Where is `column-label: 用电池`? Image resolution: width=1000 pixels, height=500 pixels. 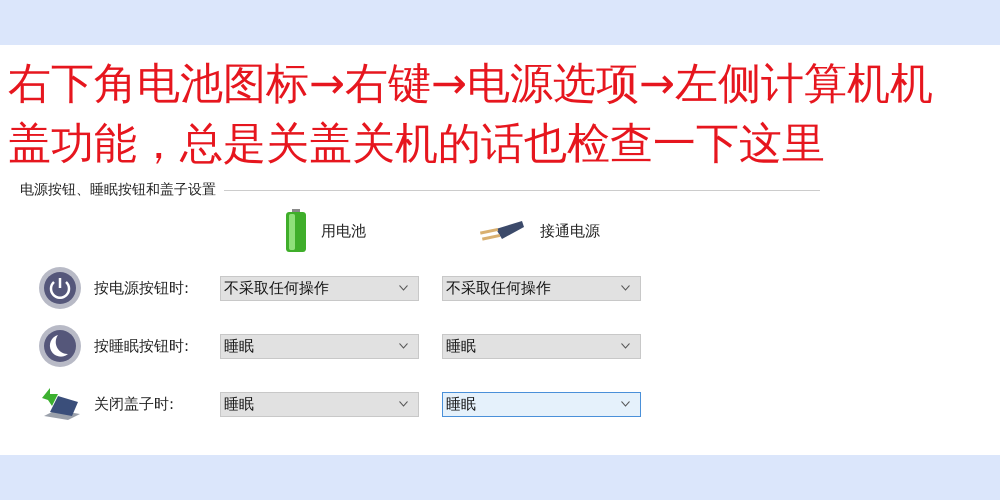
column-label: 用电池 is located at coordinates (343, 231).